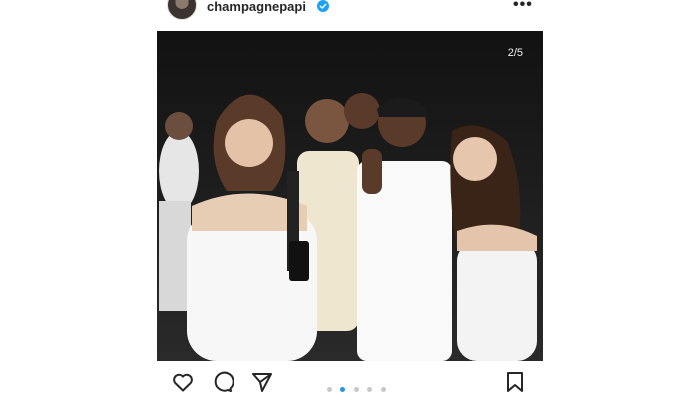 This screenshot has width=700, height=400. What do you see at coordinates (256, 7) in the screenshot?
I see `username-link: champagnepapi` at bounding box center [256, 7].